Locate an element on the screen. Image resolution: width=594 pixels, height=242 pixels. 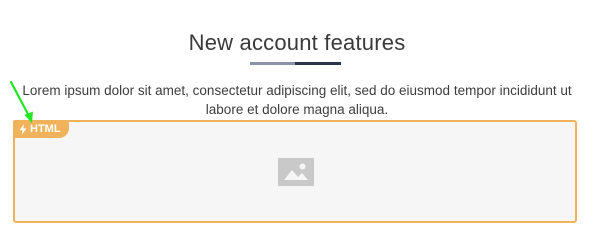
underline-light-segment is located at coordinates (272, 63).